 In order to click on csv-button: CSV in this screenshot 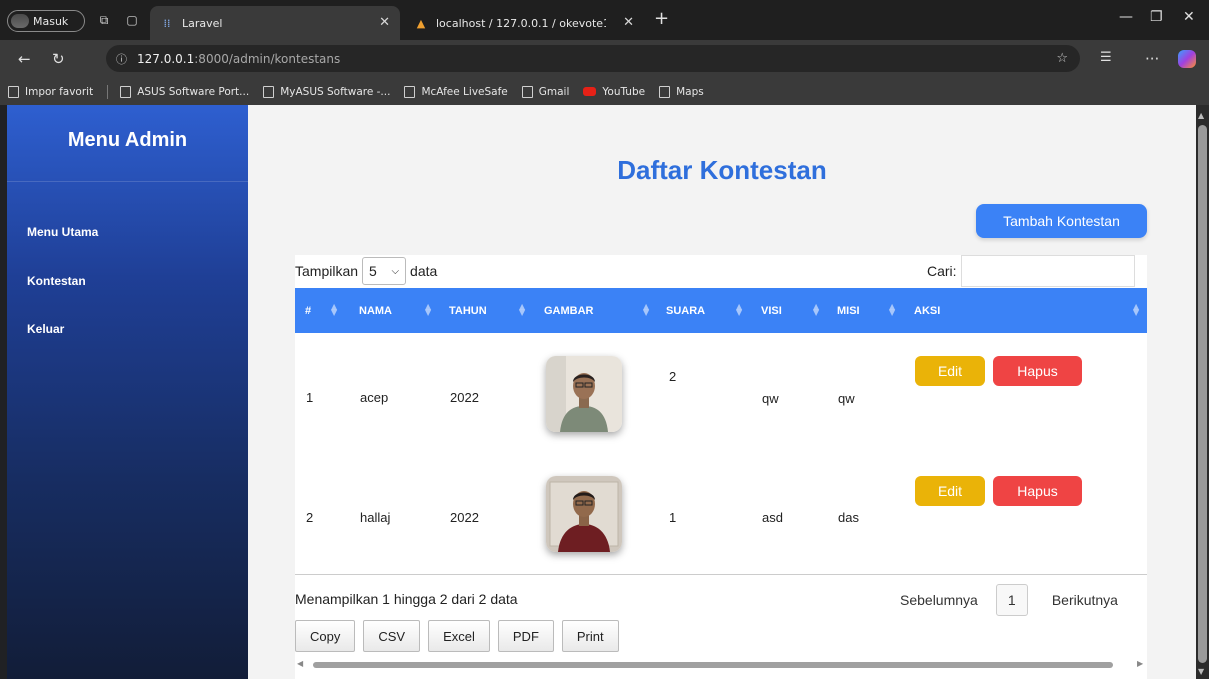, I will do `click(392, 636)`.